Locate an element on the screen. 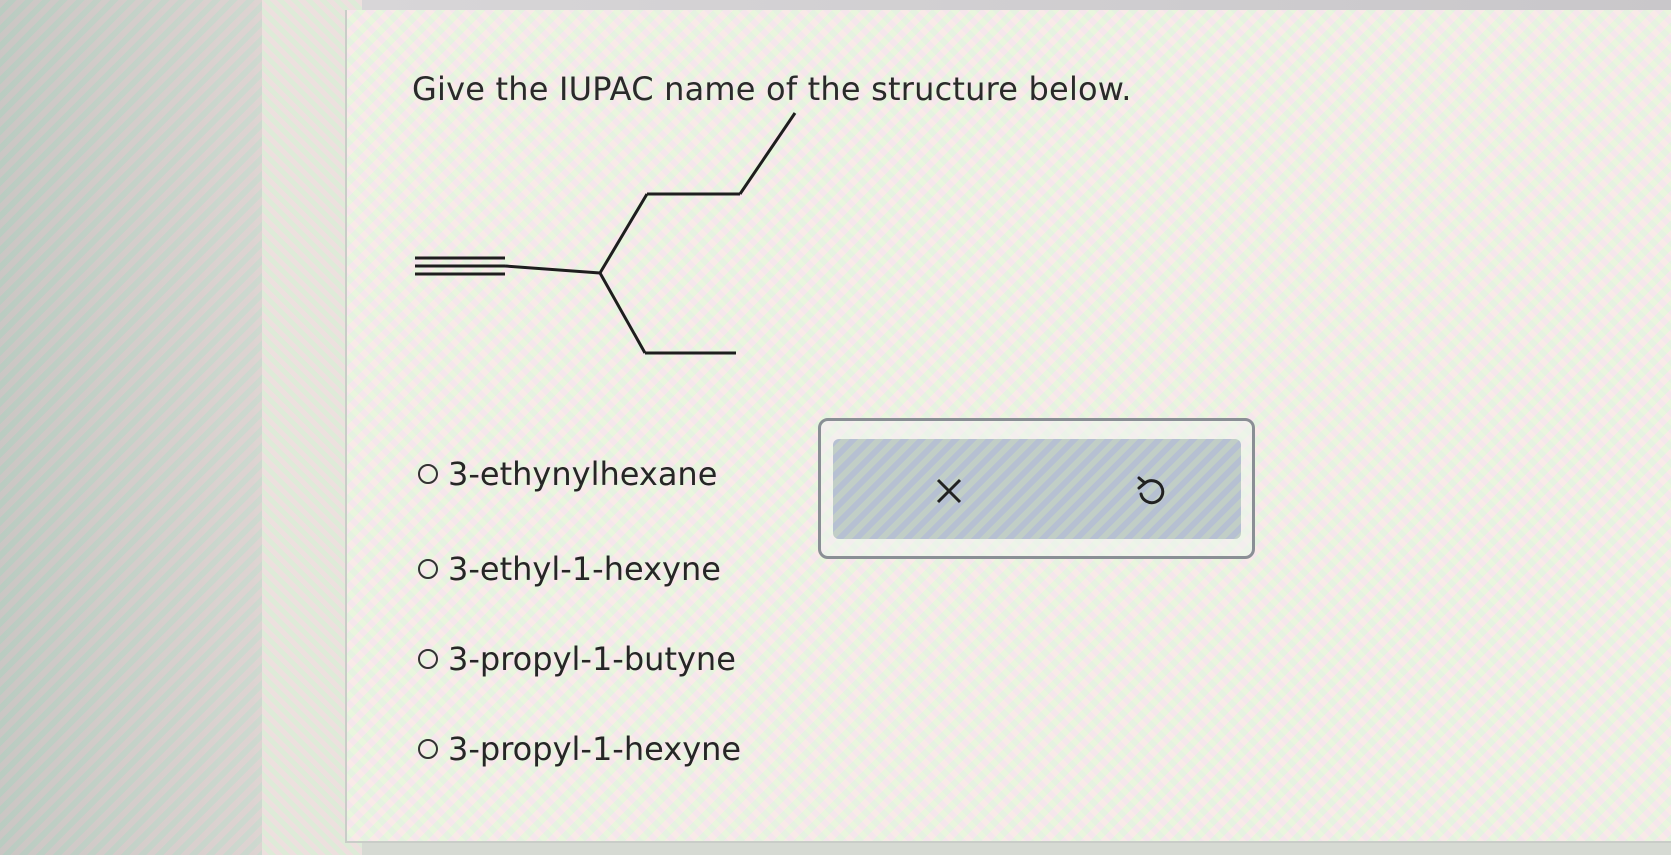 The width and height of the screenshot is (1671, 855). answer-choice-label: 3-ethyl-1-hexyne is located at coordinates (584, 569).